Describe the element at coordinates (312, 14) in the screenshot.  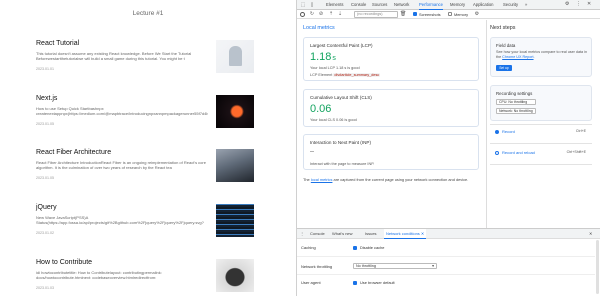
I see `reload-record-icon: ↻` at that location.